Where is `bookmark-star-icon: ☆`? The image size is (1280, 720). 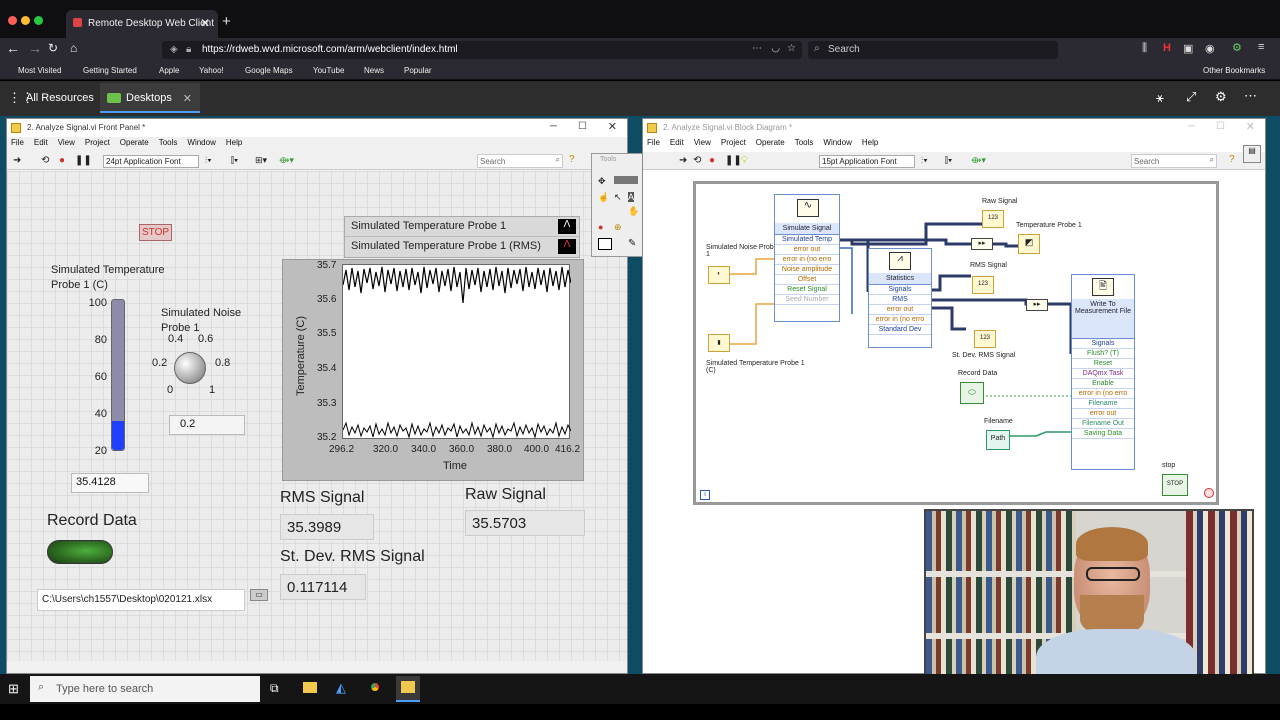 bookmark-star-icon: ☆ is located at coordinates (791, 48).